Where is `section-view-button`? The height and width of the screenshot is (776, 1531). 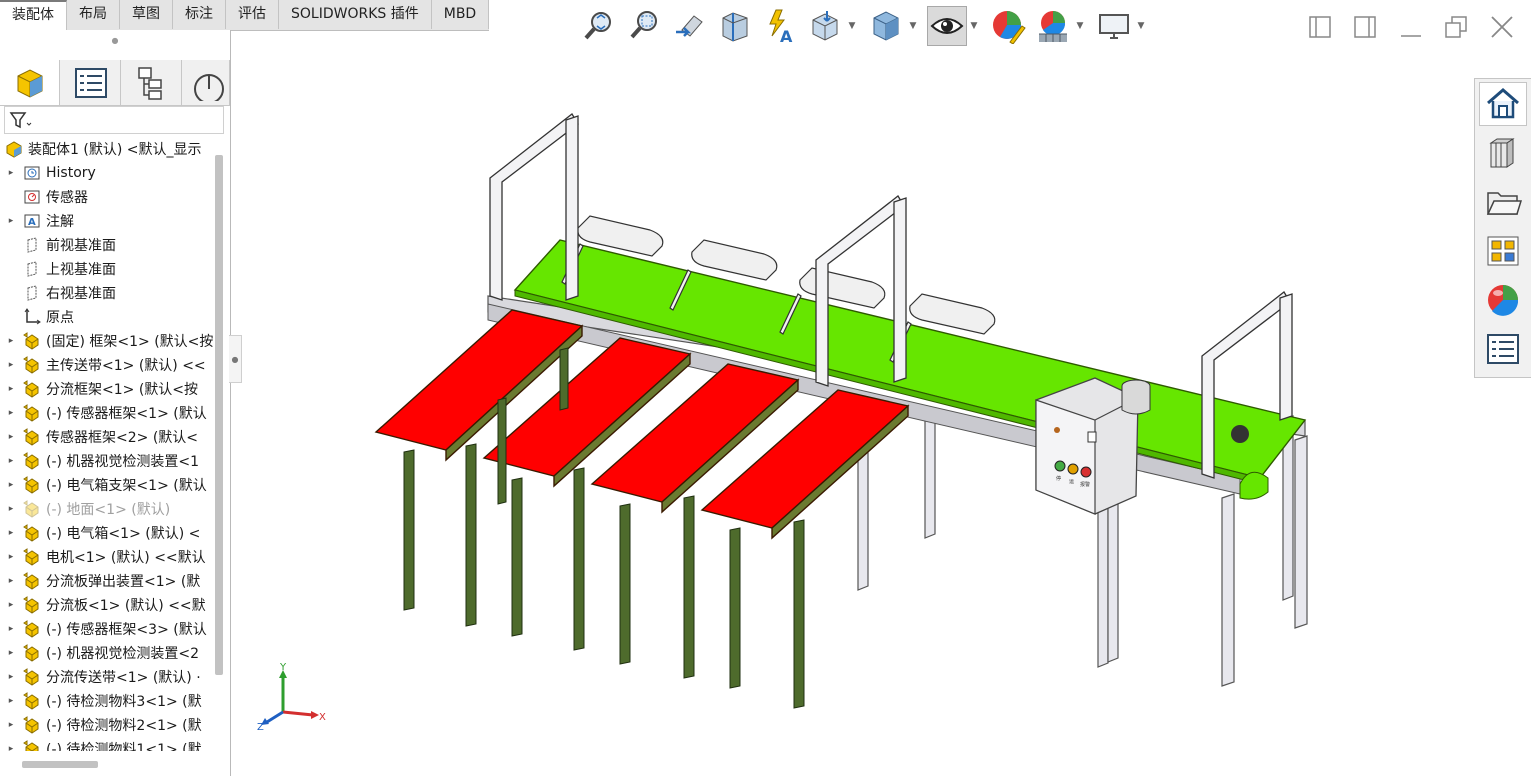
section-view-button is located at coordinates (735, 26).